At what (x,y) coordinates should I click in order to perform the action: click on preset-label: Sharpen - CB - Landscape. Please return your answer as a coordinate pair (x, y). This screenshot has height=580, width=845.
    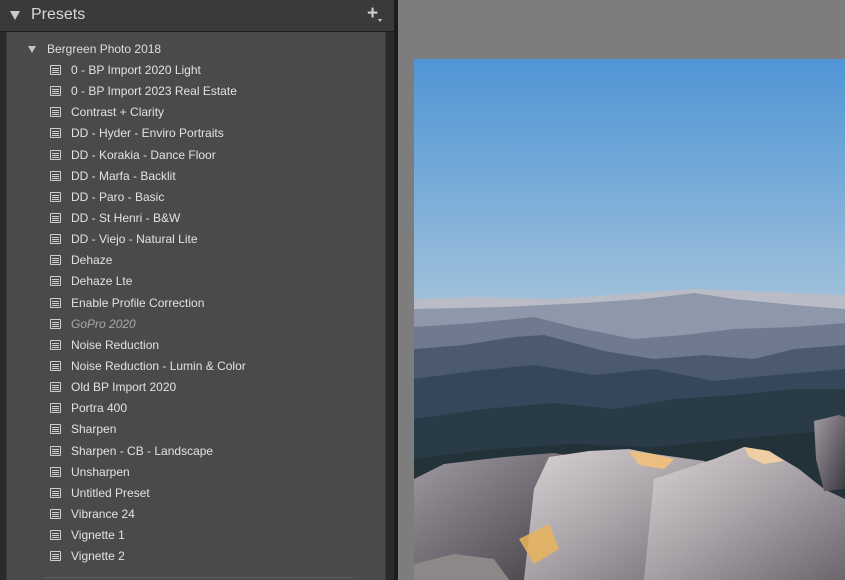
    Looking at the image, I should click on (142, 450).